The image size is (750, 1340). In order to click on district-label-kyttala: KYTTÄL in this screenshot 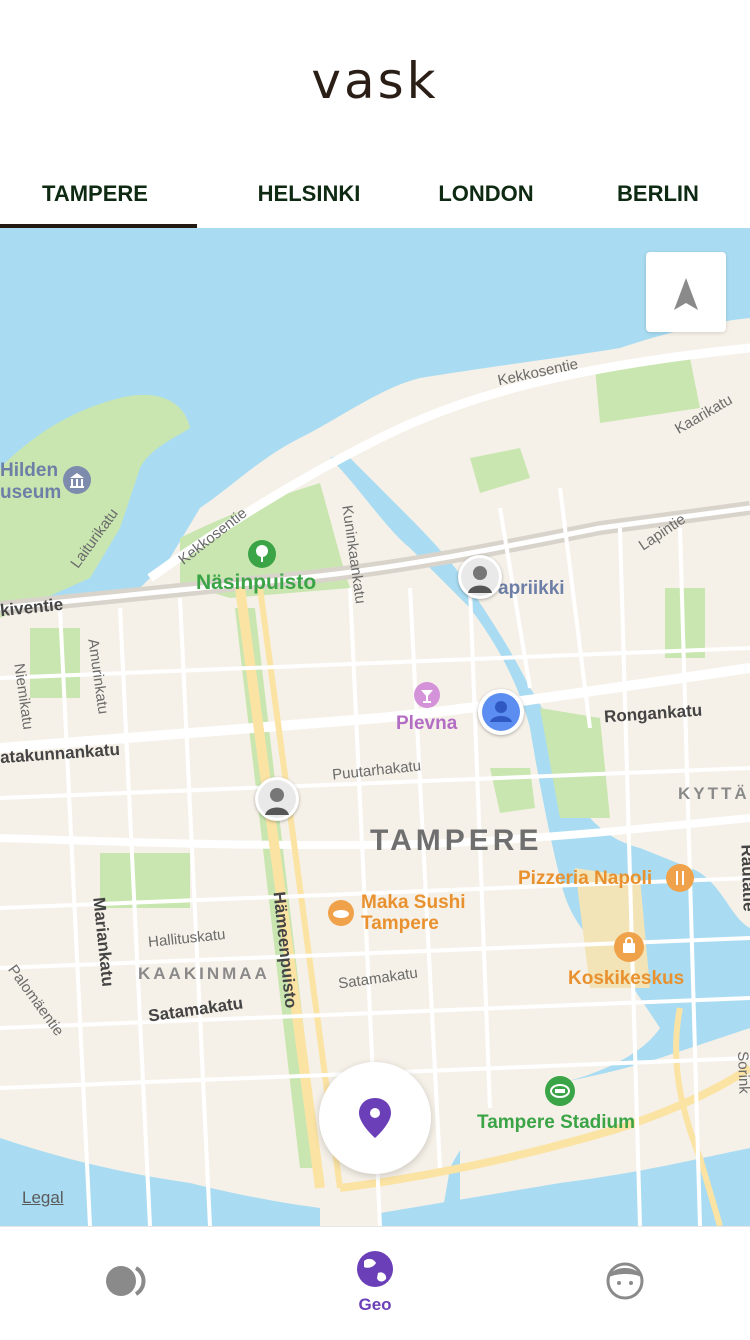, I will do `click(714, 793)`.